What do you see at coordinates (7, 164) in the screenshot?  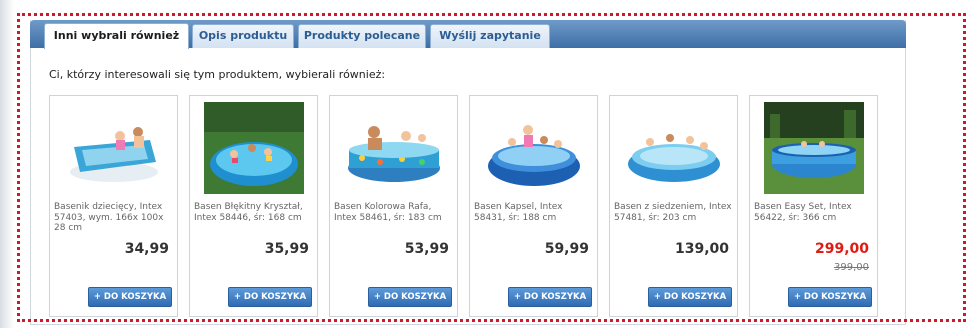 I see `left-shadow` at bounding box center [7, 164].